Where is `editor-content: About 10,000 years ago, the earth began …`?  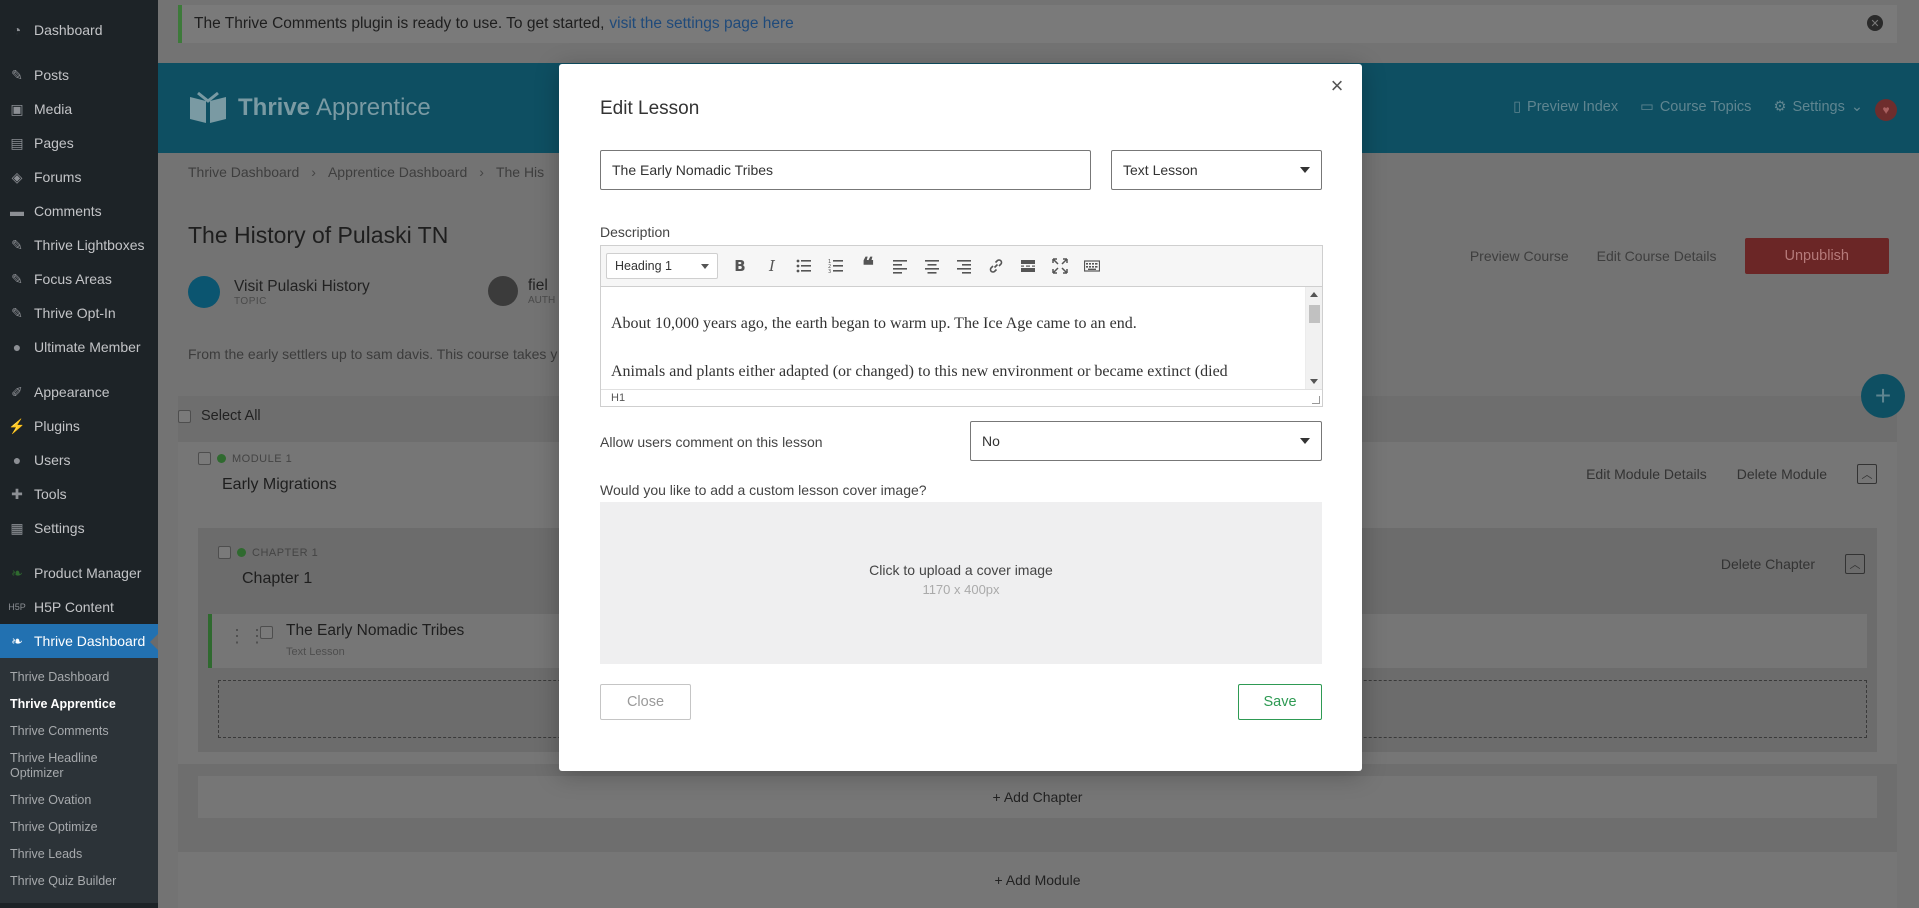 editor-content: About 10,000 years ago, the earth began … is located at coordinates (961, 338).